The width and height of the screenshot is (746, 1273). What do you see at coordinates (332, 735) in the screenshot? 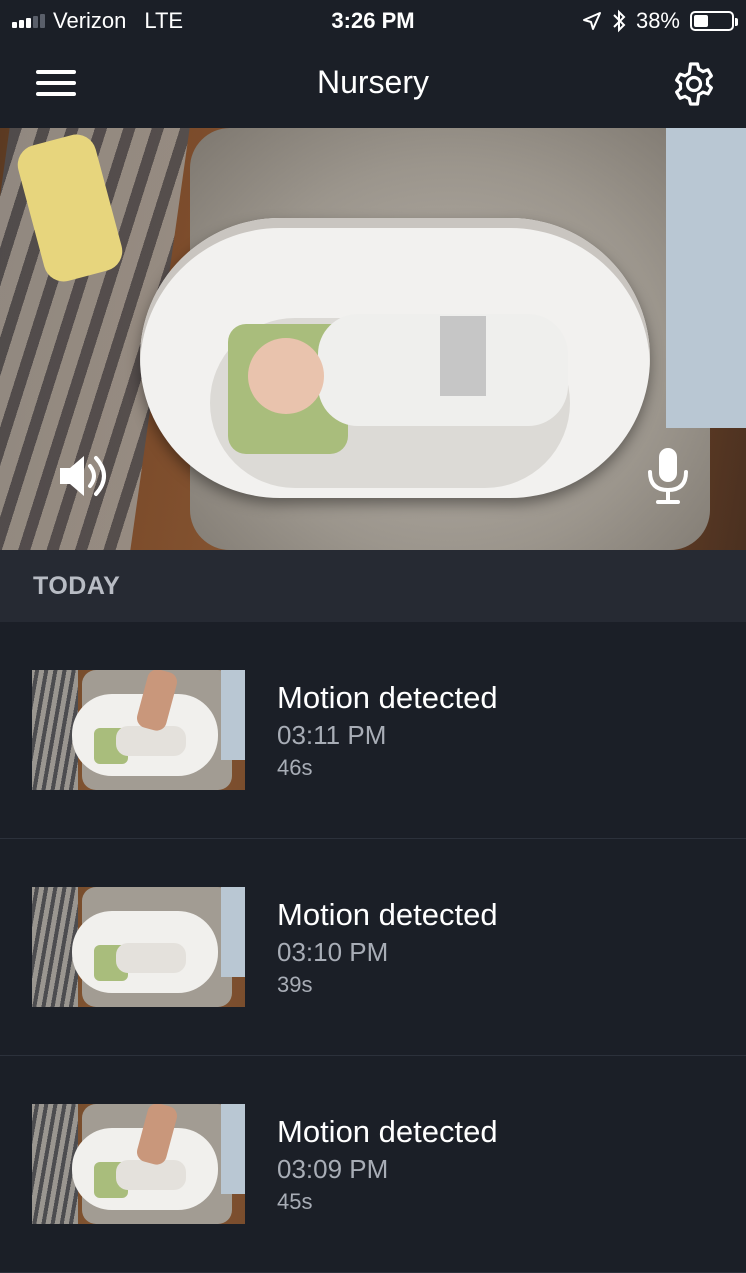
I see `event-time: 03:11 PM` at bounding box center [332, 735].